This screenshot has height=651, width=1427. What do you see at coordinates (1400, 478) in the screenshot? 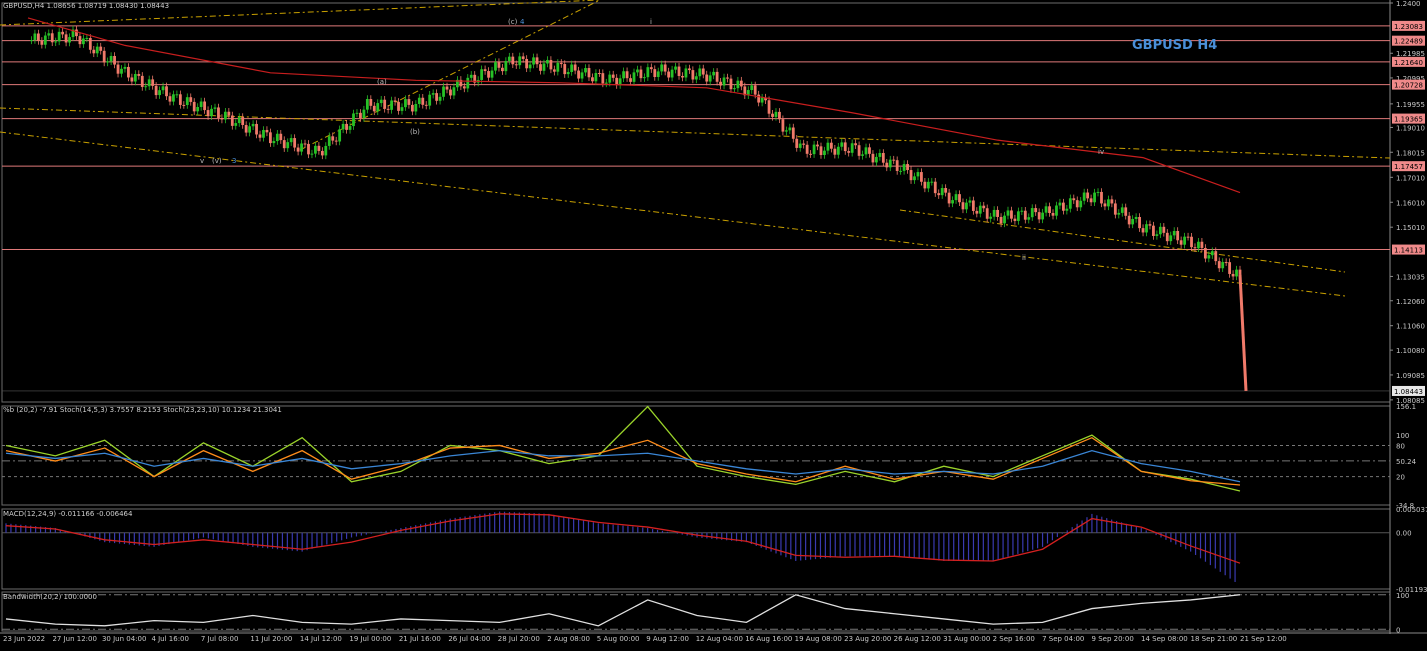
I see `oscillator-tick-label: 20` at bounding box center [1400, 478].